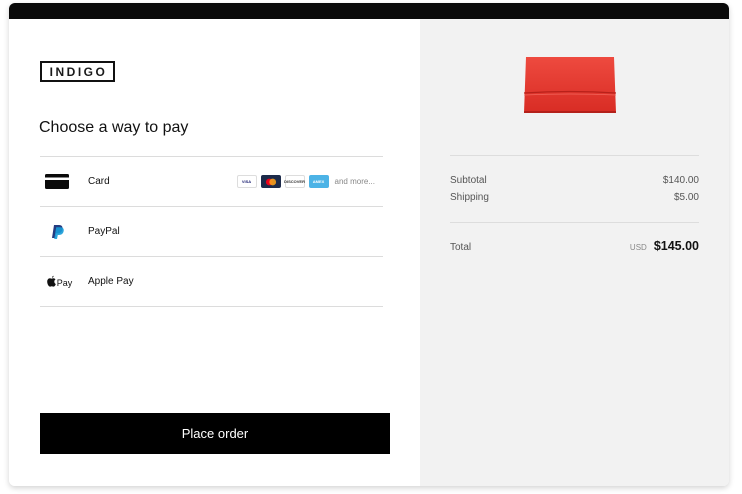 This screenshot has width=742, height=494. What do you see at coordinates (215, 433) in the screenshot?
I see `place-order-button: Place order` at bounding box center [215, 433].